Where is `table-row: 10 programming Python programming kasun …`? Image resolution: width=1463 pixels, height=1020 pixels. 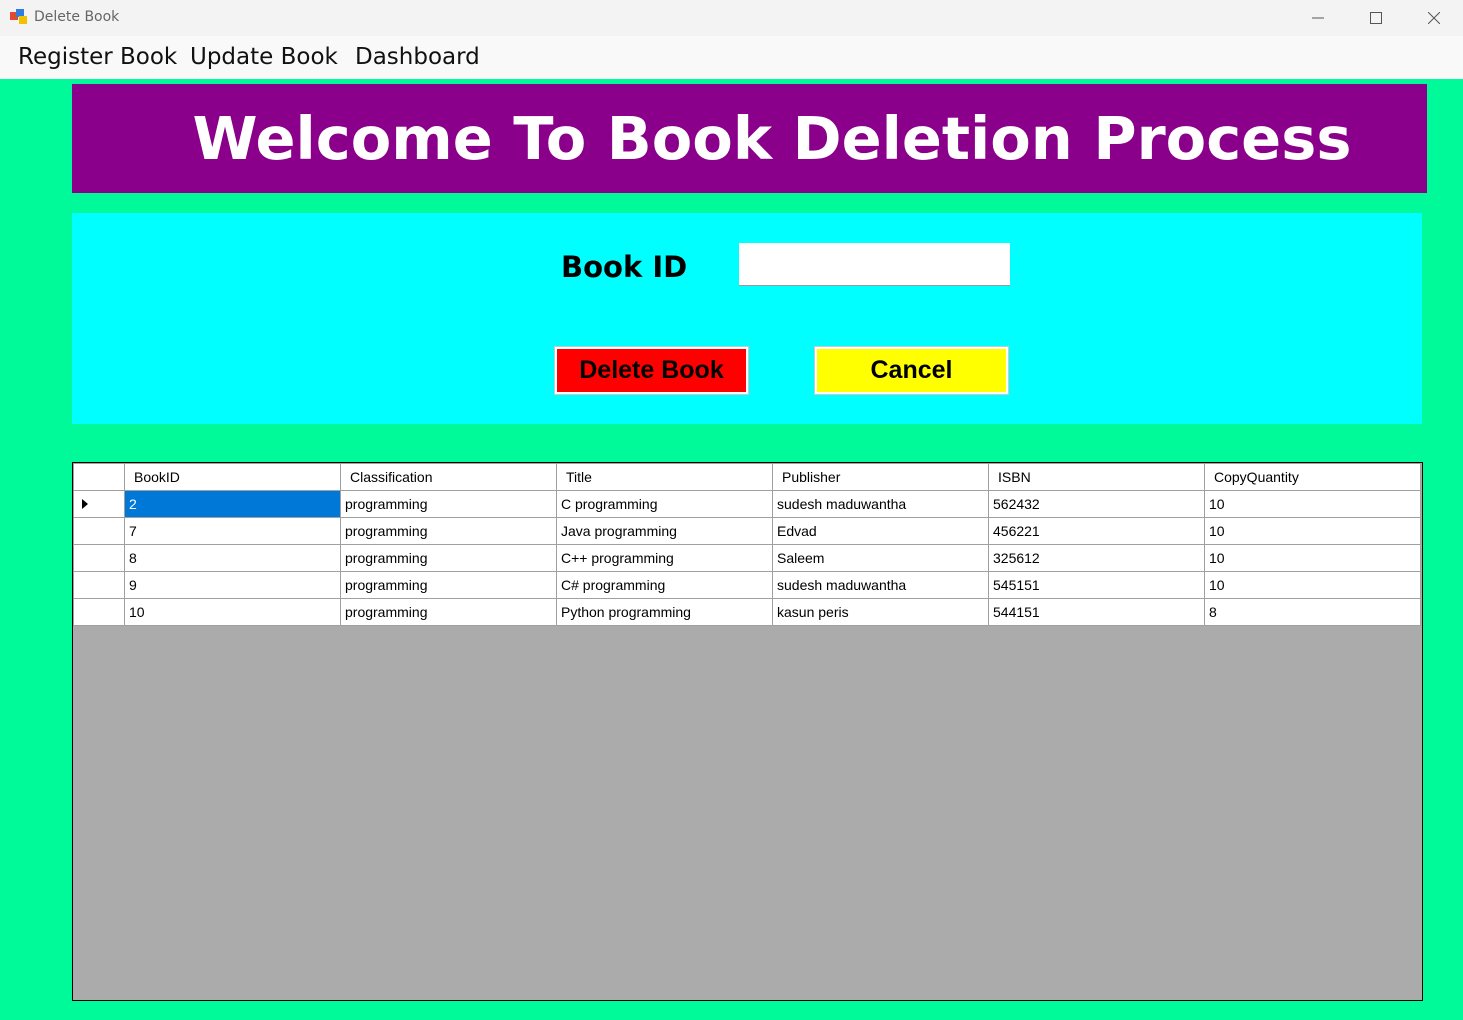
table-row: 10 programming Python programming kasun … is located at coordinates (747, 612).